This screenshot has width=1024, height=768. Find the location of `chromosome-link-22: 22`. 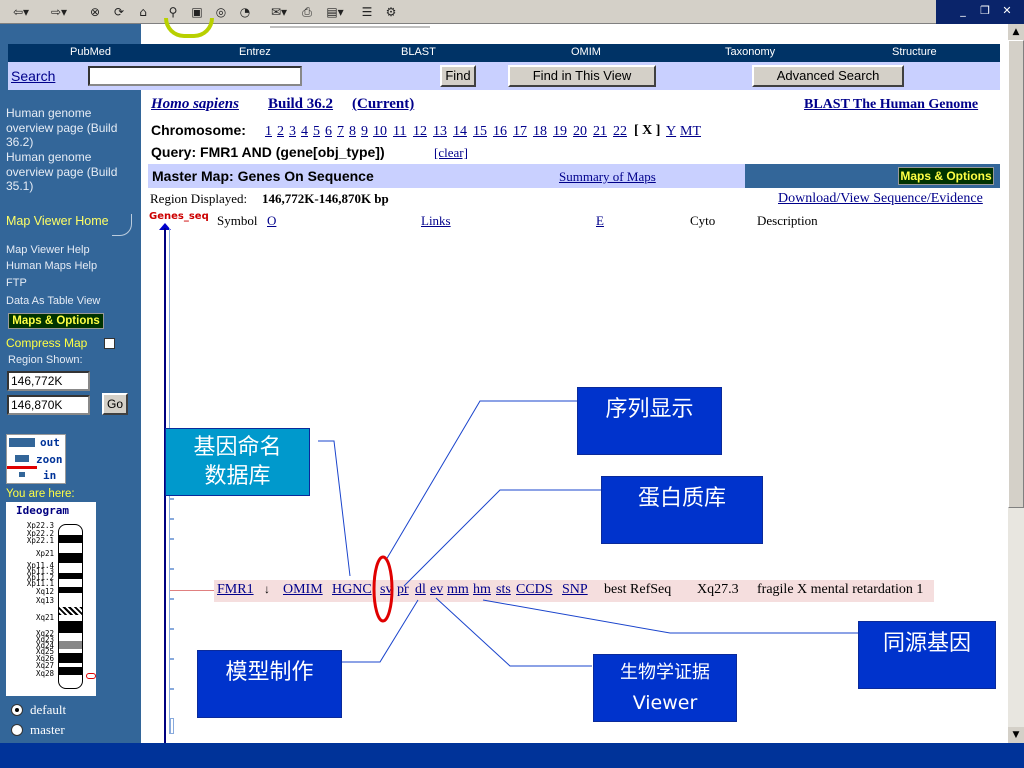

chromosome-link-22: 22 is located at coordinates (620, 132).